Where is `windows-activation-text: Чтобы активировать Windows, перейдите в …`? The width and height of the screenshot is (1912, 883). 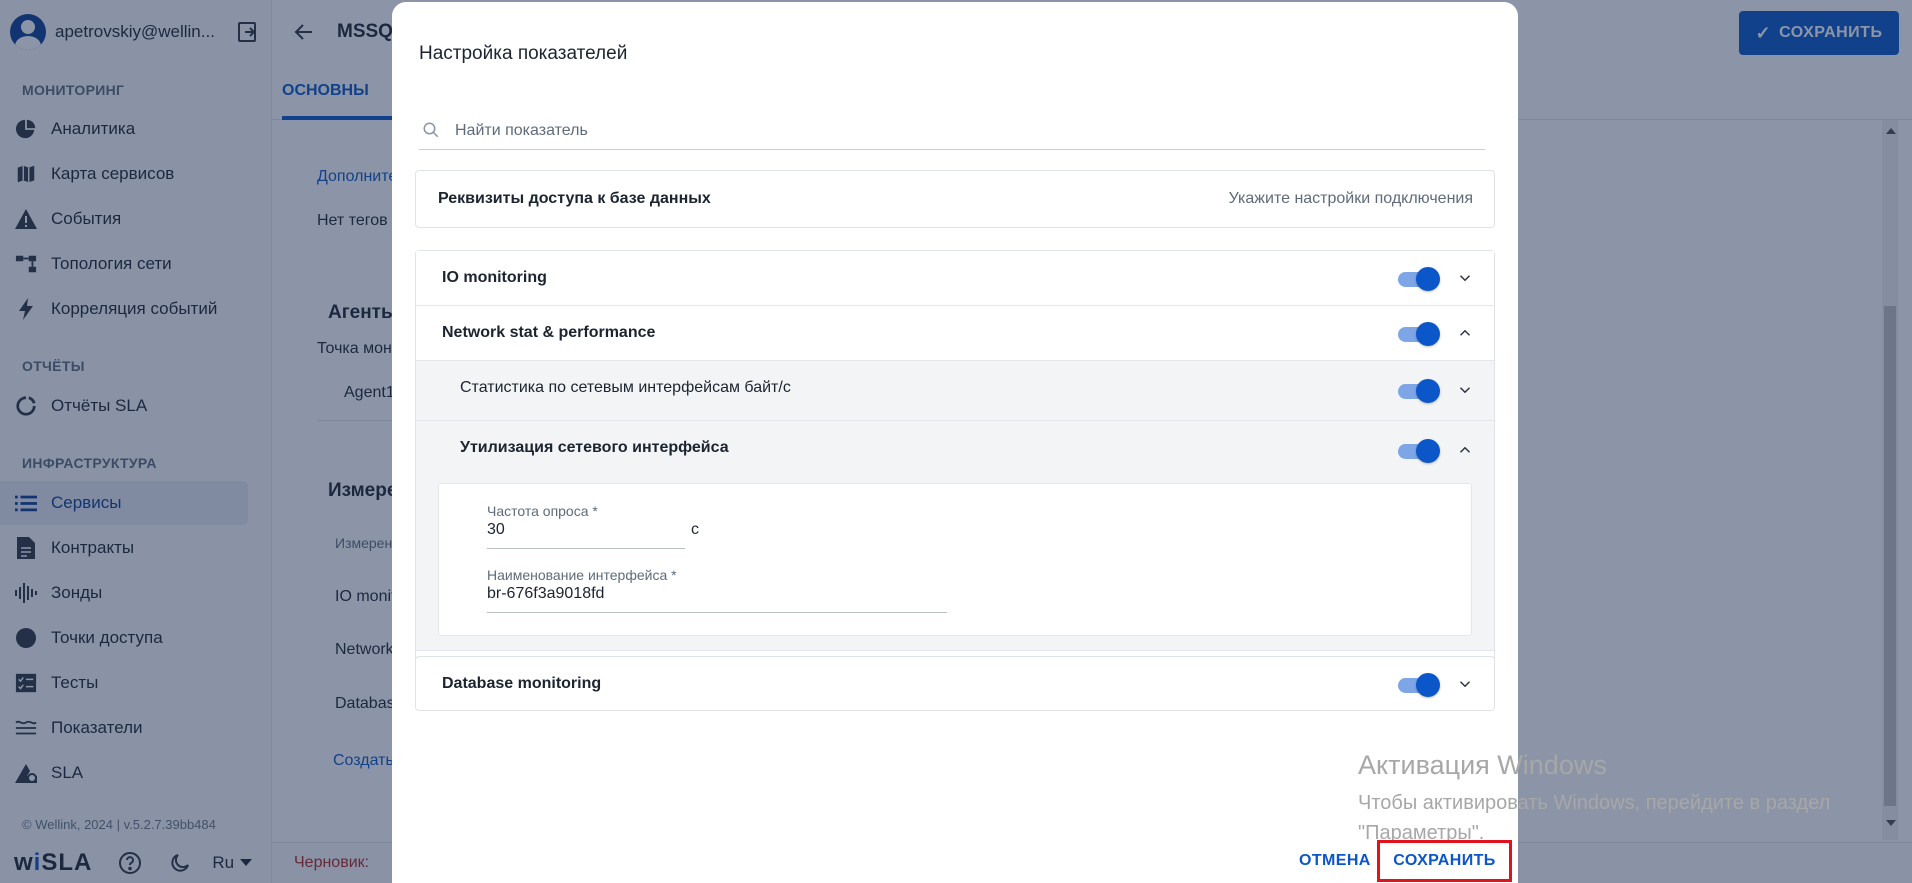
windows-activation-text: Чтобы активировать Windows, перейдите в … is located at coordinates (1594, 818).